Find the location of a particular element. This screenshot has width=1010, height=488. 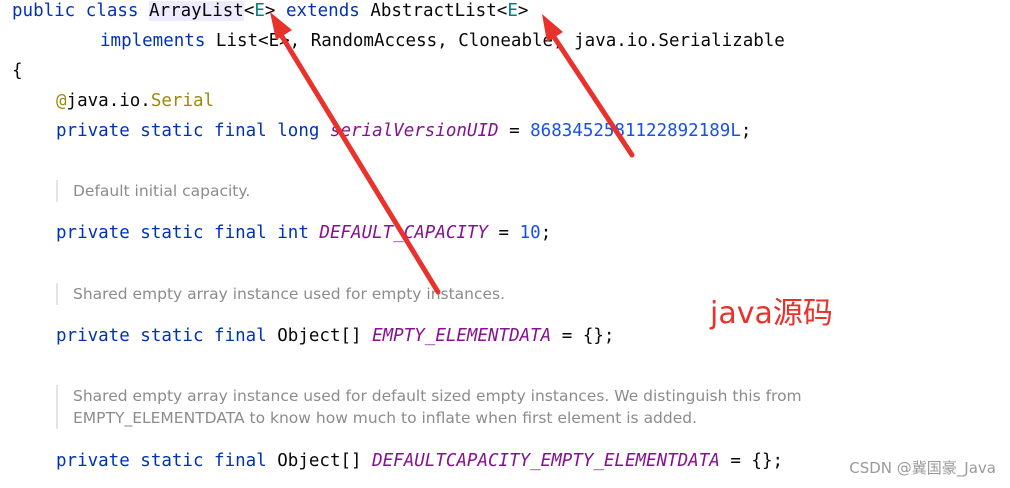

java-source-annotation: java源码 is located at coordinates (771, 313).